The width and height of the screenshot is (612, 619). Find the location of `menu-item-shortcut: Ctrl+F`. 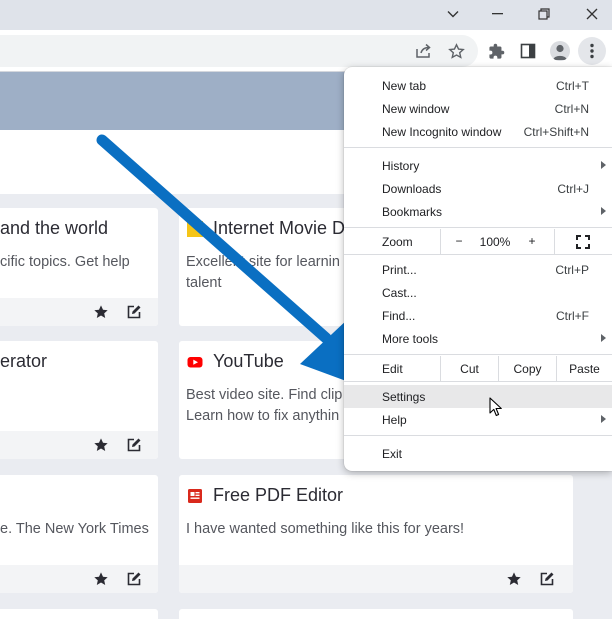

menu-item-shortcut: Ctrl+F is located at coordinates (572, 316).